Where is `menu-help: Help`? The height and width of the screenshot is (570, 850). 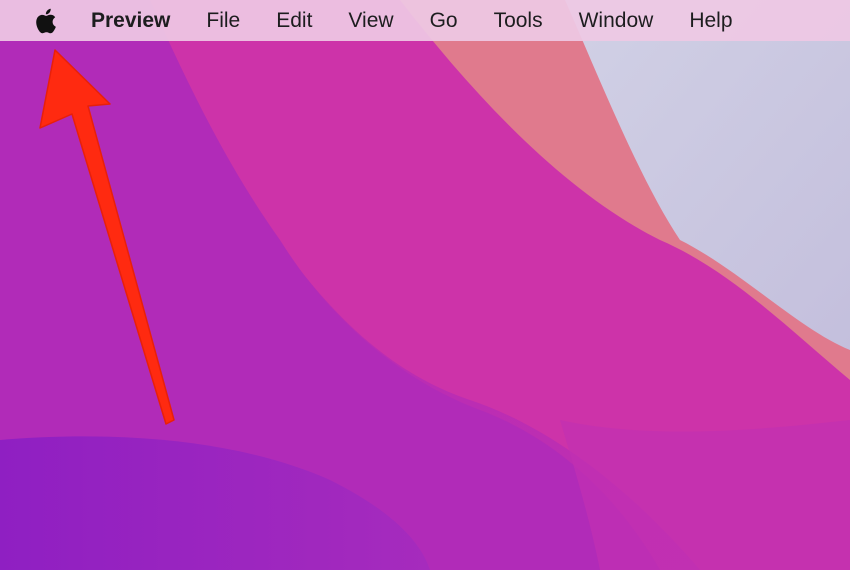 menu-help: Help is located at coordinates (710, 20).